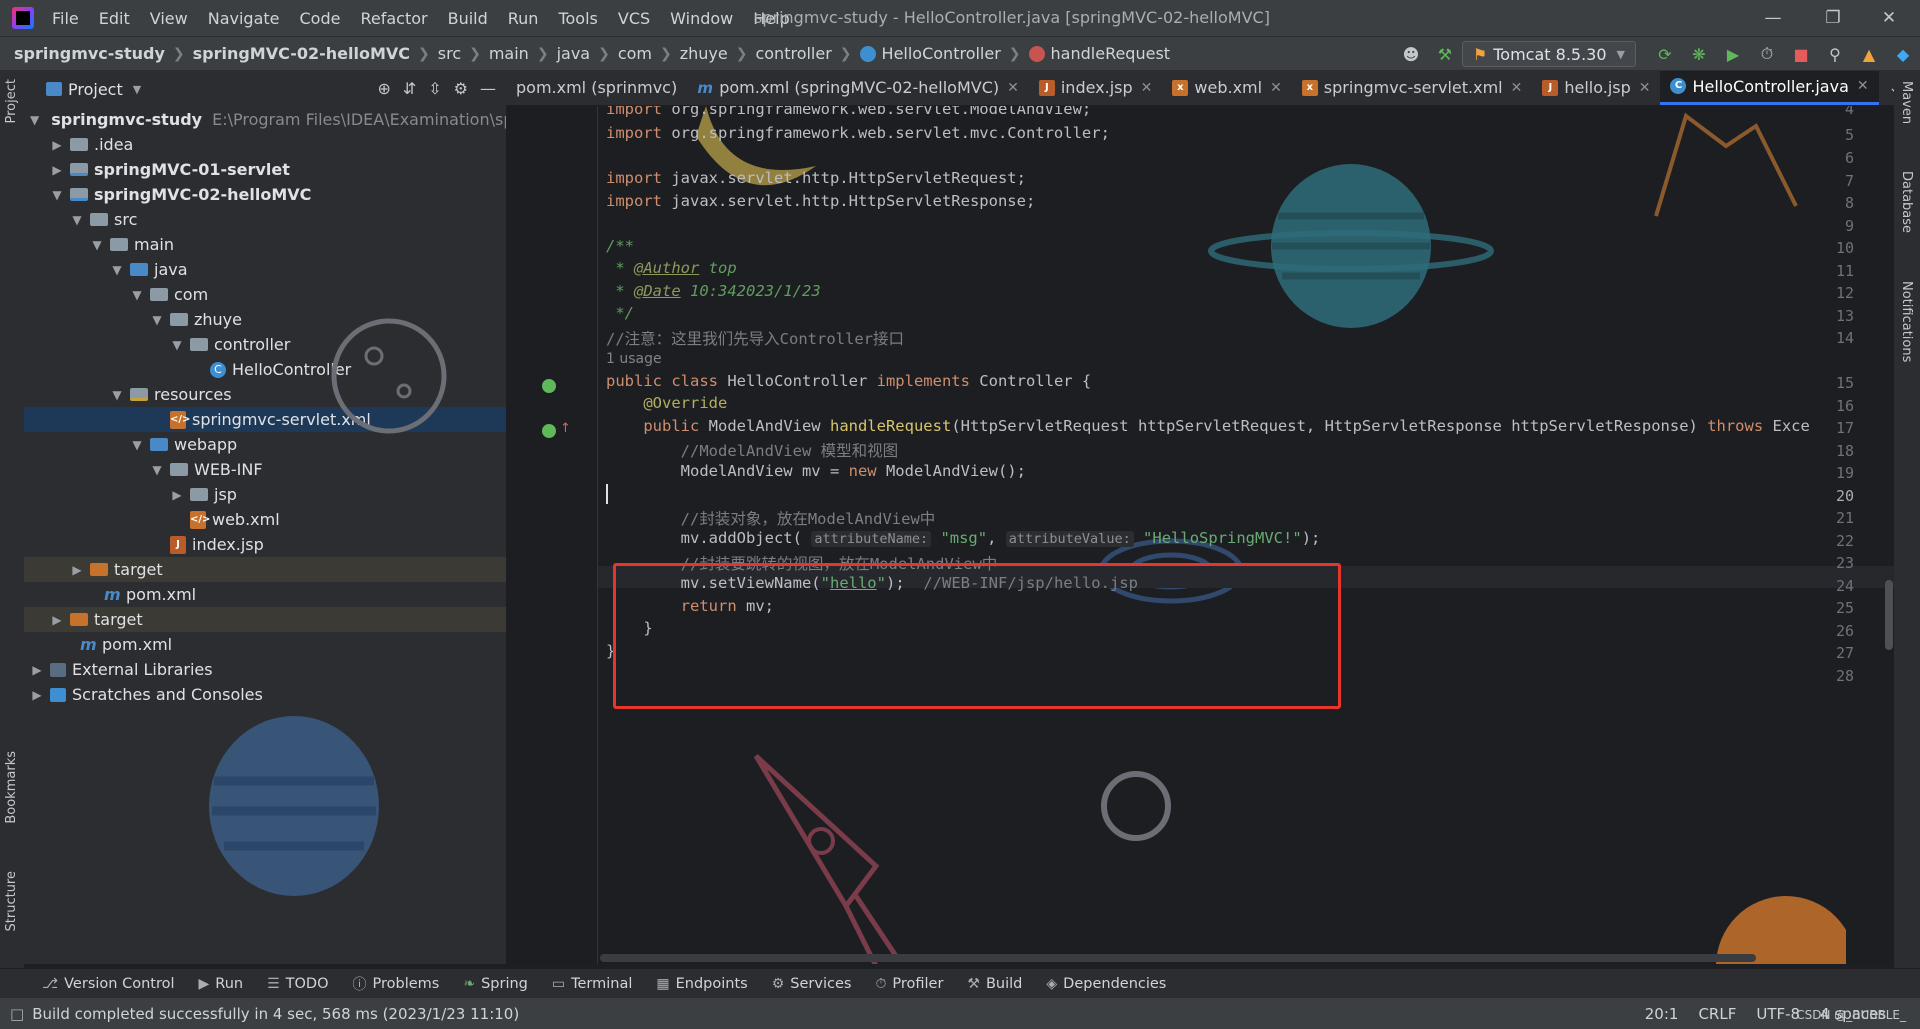 The height and width of the screenshot is (1029, 1920). Describe the element at coordinates (95, 89) in the screenshot. I see `project-panel-title: Project` at that location.